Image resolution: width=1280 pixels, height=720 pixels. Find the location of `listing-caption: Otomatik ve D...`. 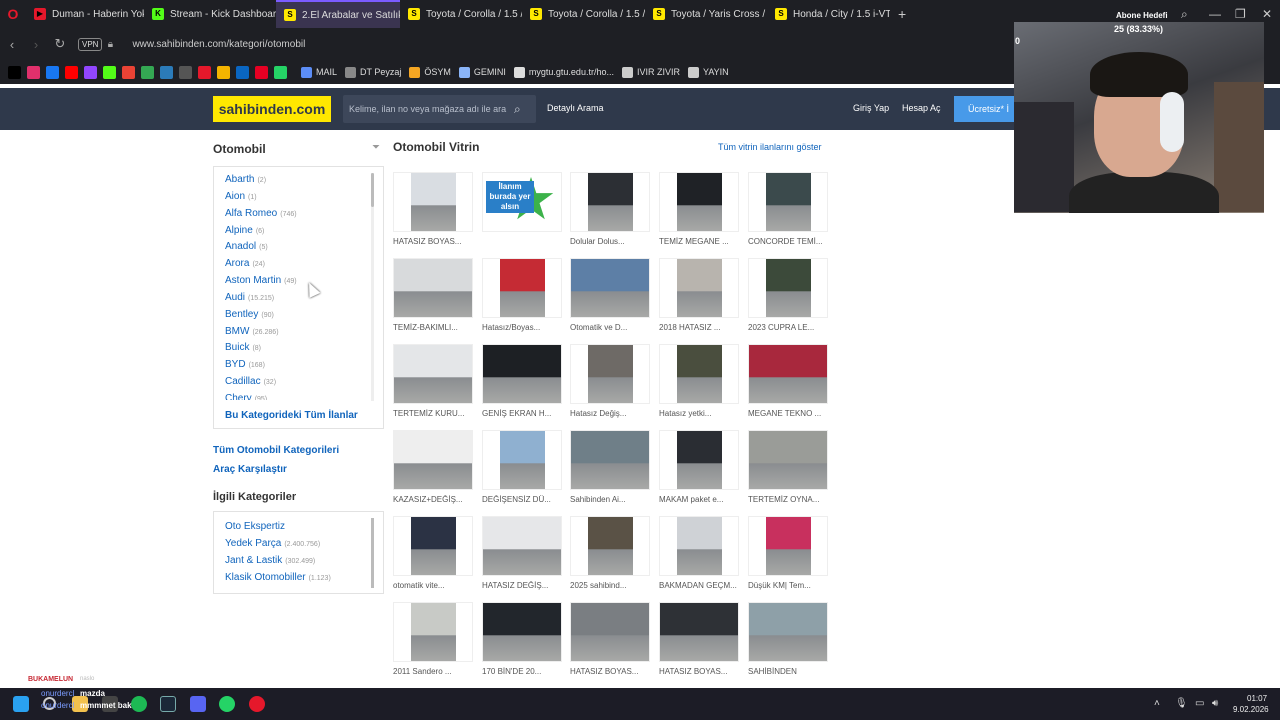

listing-caption: Otomatik ve D... is located at coordinates (610, 327).